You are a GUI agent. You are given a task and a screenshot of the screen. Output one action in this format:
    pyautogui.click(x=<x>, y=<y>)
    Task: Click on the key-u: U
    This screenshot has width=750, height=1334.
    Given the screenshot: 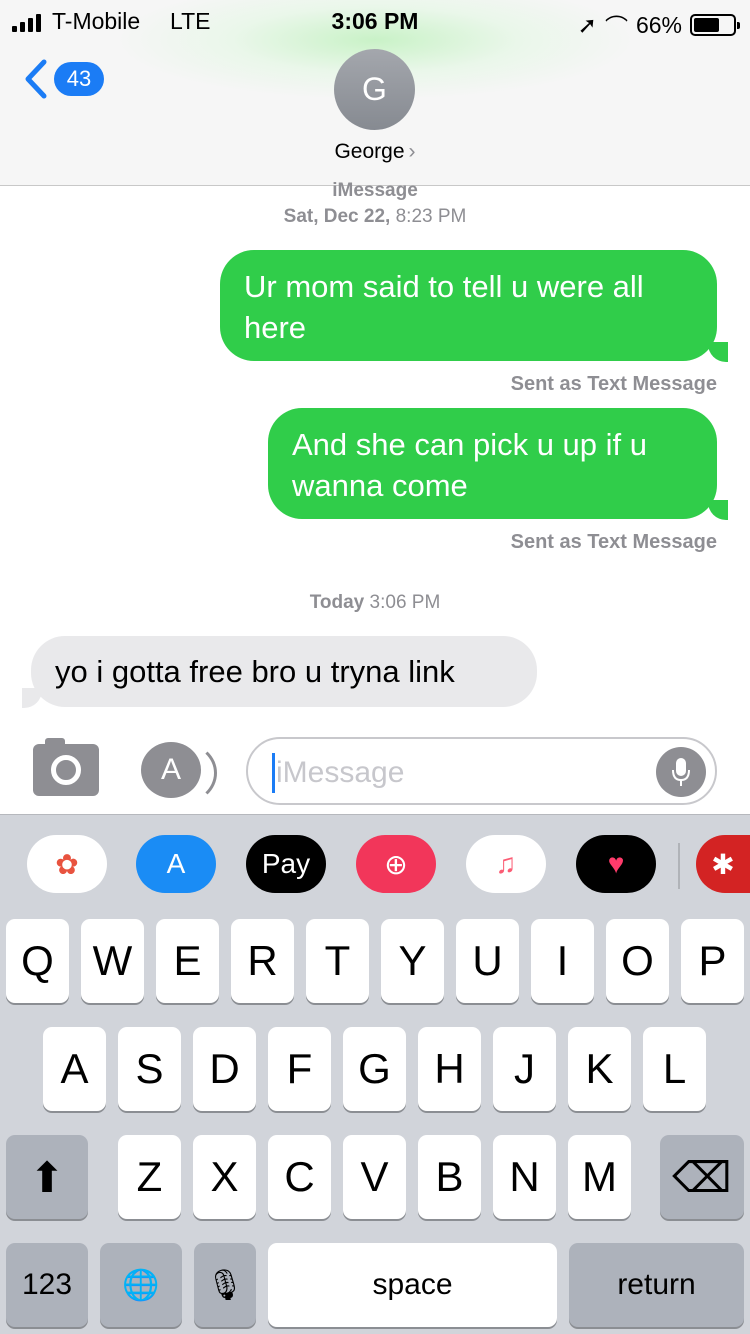 What is the action you would take?
    pyautogui.click(x=487, y=961)
    